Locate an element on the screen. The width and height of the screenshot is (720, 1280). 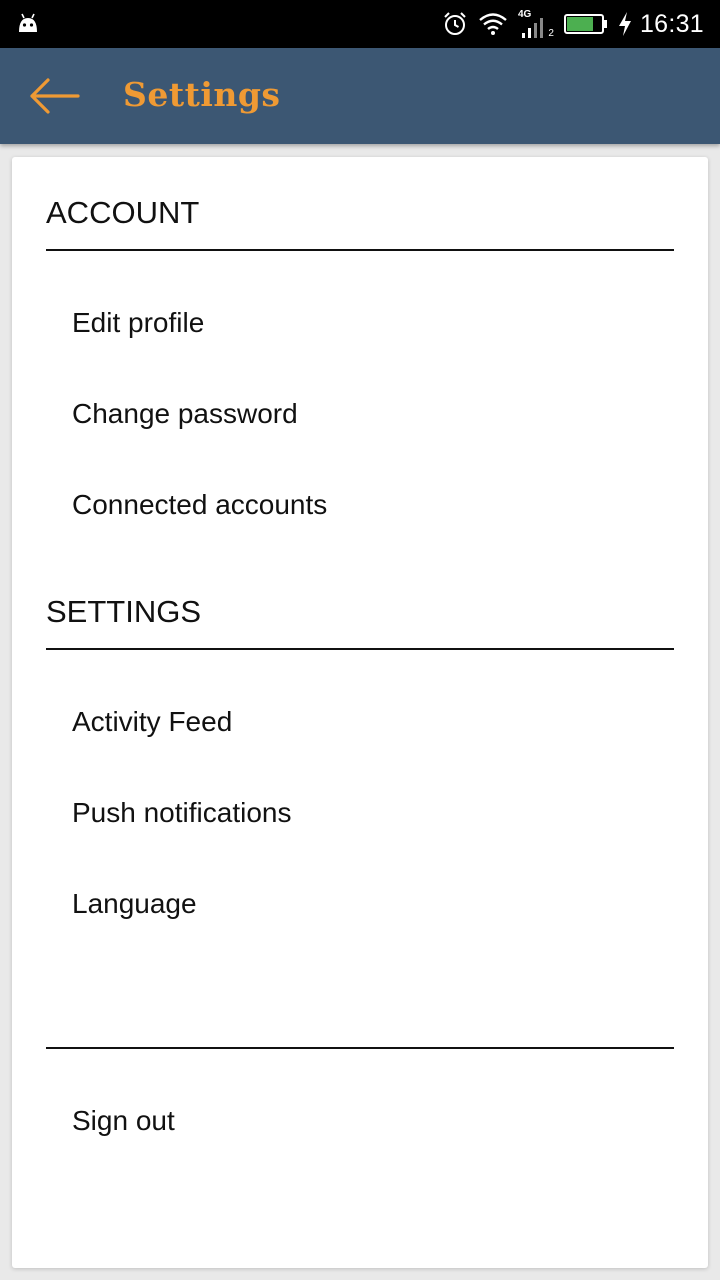
back-button is located at coordinates (56, 96).